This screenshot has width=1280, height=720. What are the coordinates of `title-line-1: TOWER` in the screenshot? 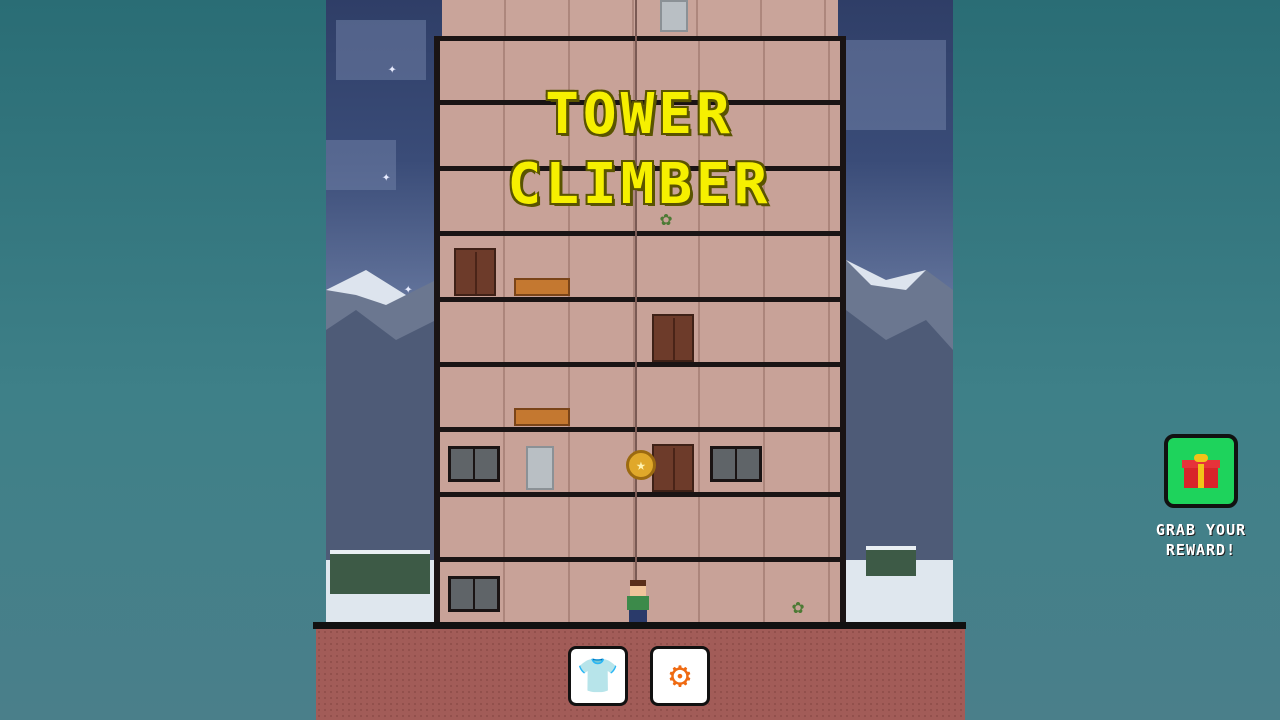 It's located at (639, 114).